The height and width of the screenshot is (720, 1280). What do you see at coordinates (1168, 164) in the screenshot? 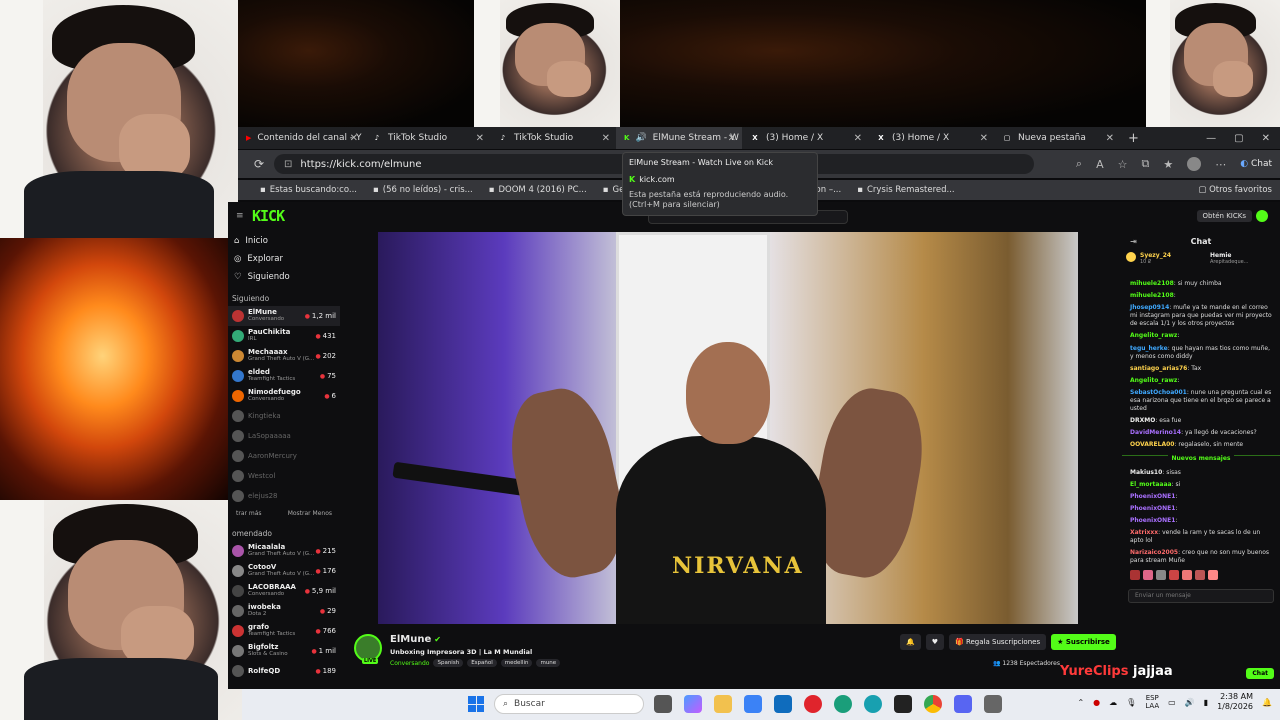
I see `favorites-icon: ★` at bounding box center [1168, 164].